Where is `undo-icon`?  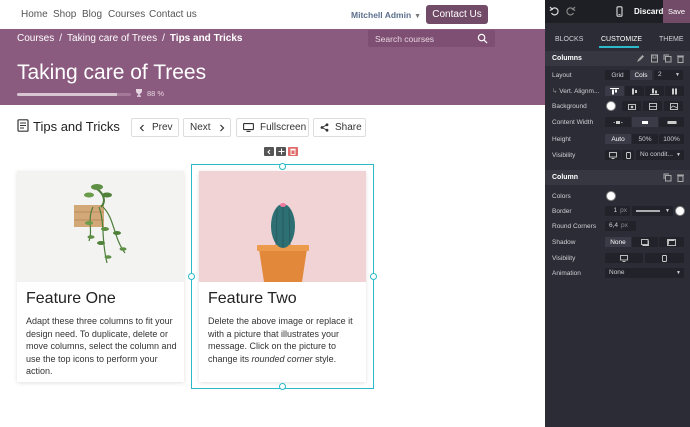 undo-icon is located at coordinates (554, 11).